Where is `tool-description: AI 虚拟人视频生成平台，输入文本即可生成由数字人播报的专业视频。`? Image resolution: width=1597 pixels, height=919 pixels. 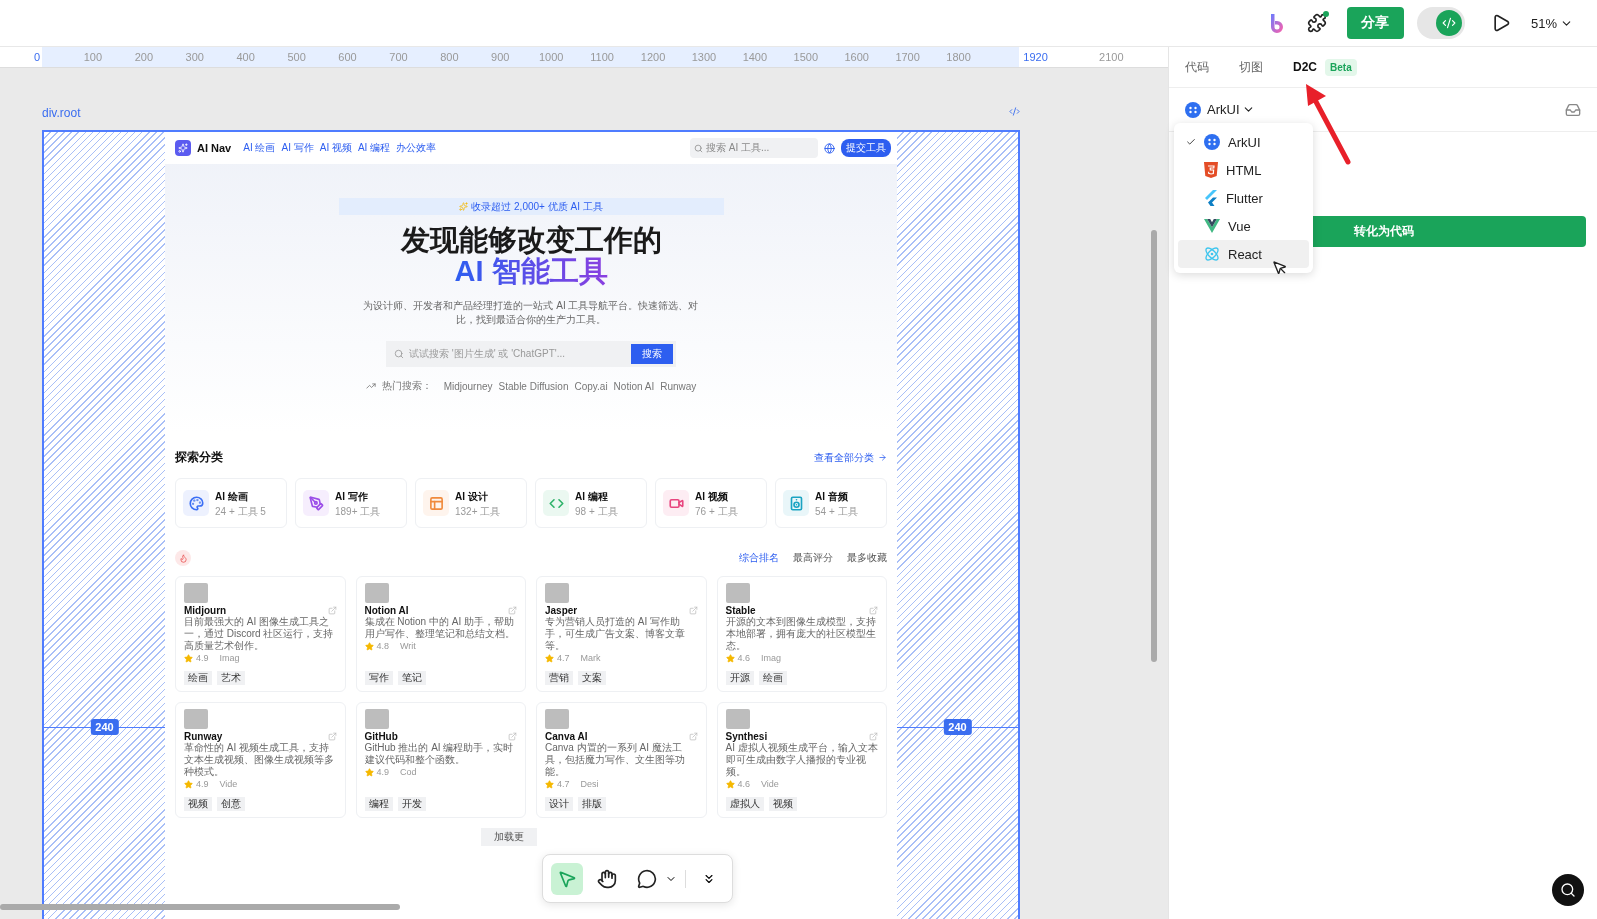 tool-description: AI 虚拟人视频生成平台，输入文本即可生成由数字人播报的专业视频。 is located at coordinates (801, 760).